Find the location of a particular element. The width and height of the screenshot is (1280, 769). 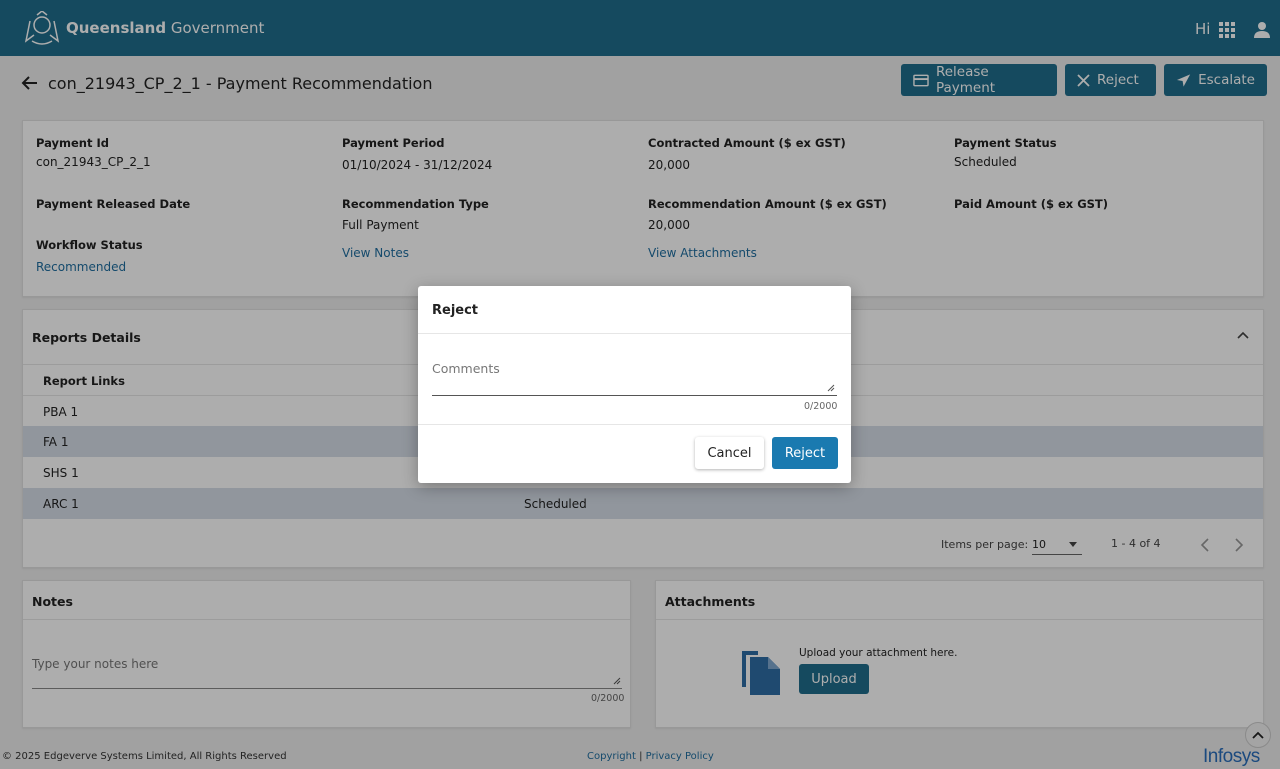

comments-placeholder: Comments is located at coordinates (466, 368).